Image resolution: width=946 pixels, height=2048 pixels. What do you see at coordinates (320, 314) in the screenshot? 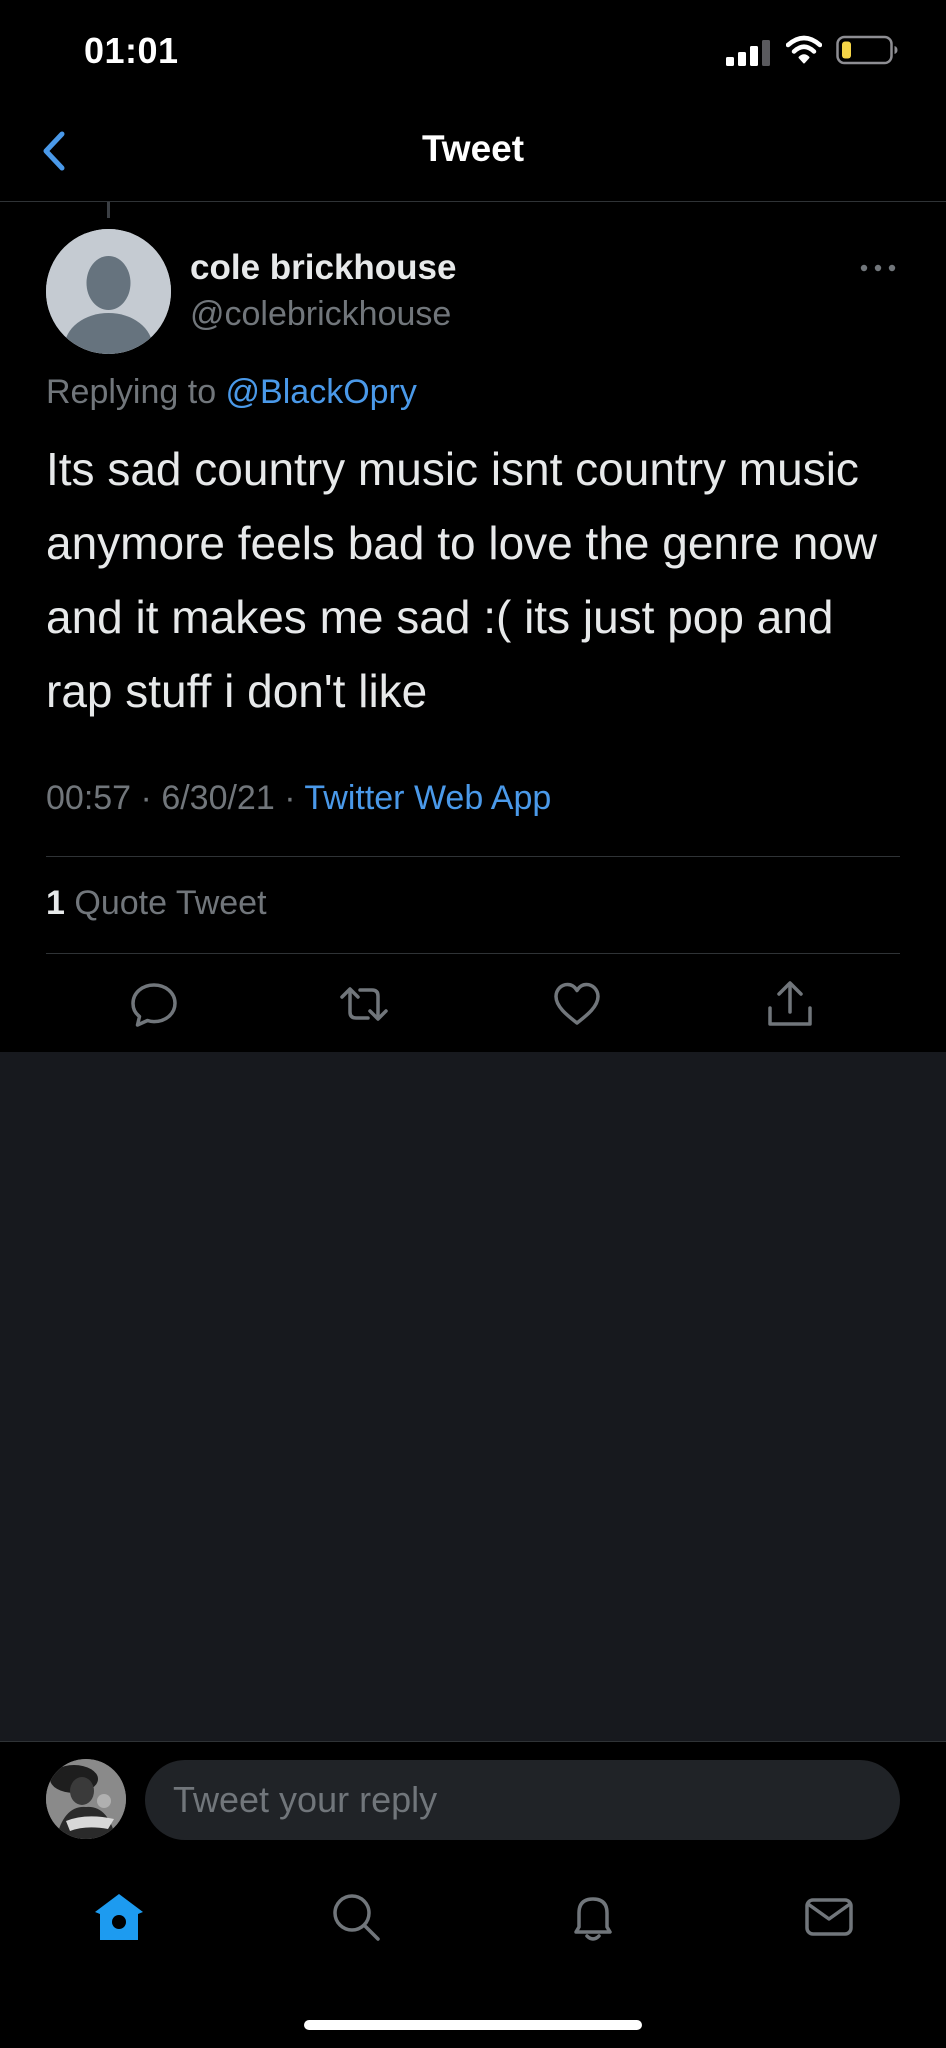
I see `author-handle: @colebrickhouse` at bounding box center [320, 314].